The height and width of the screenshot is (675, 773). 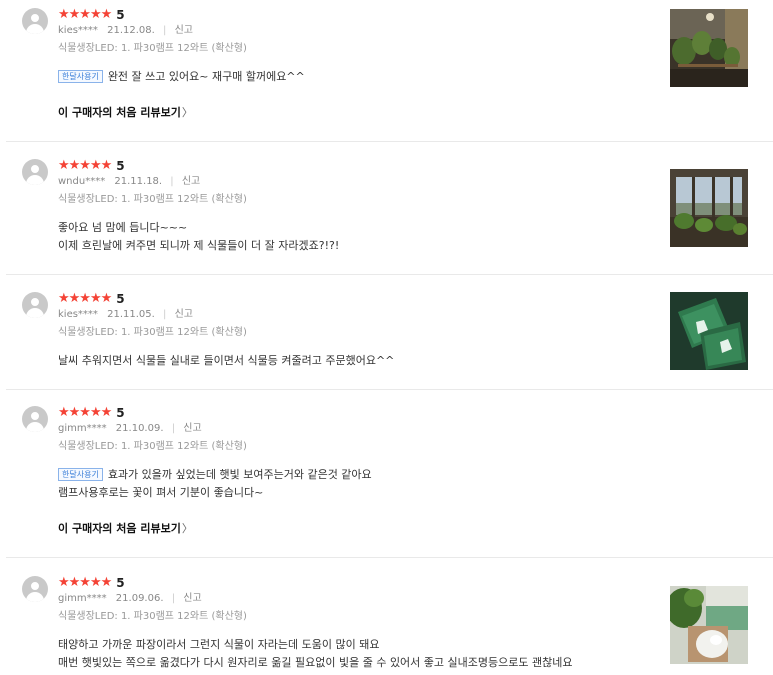 I want to click on review-meta: kies**** 21.11.05. | 신고, so click(x=125, y=315).